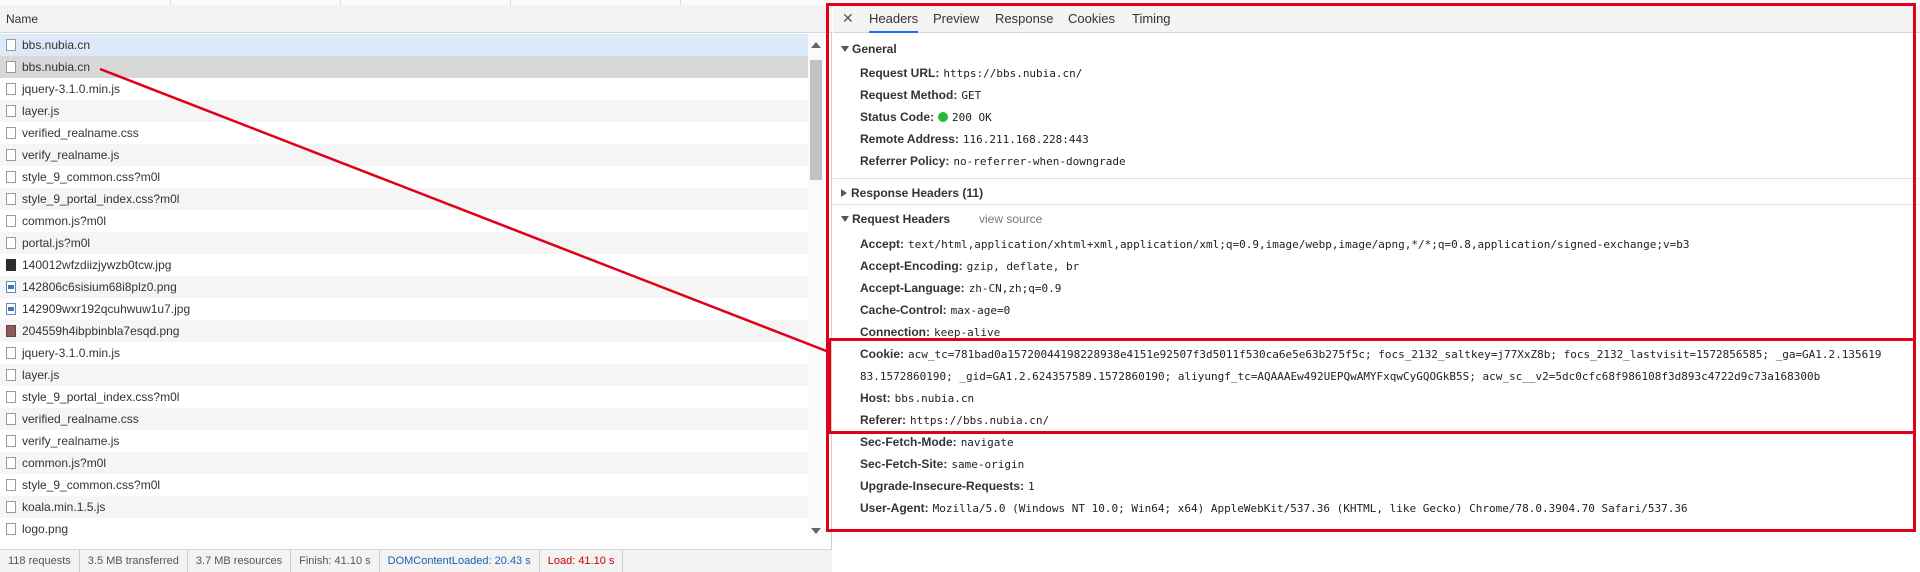  What do you see at coordinates (1091, 19) in the screenshot?
I see `tab-cookies: Cookies` at bounding box center [1091, 19].